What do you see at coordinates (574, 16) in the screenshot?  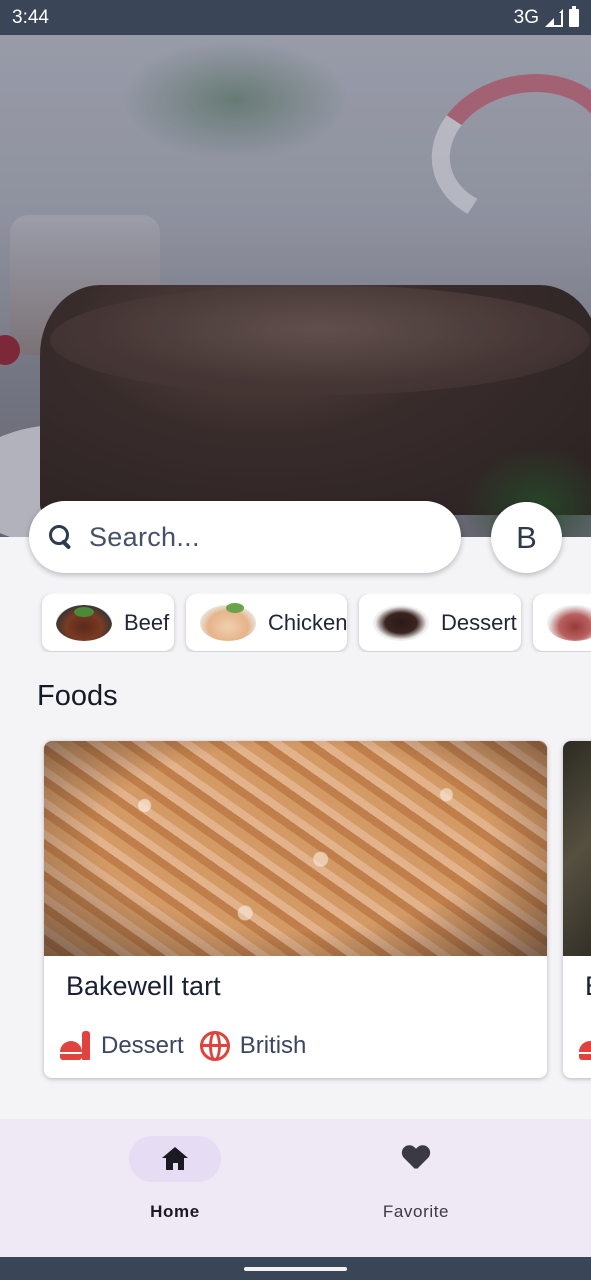 I see `battery-icon` at bounding box center [574, 16].